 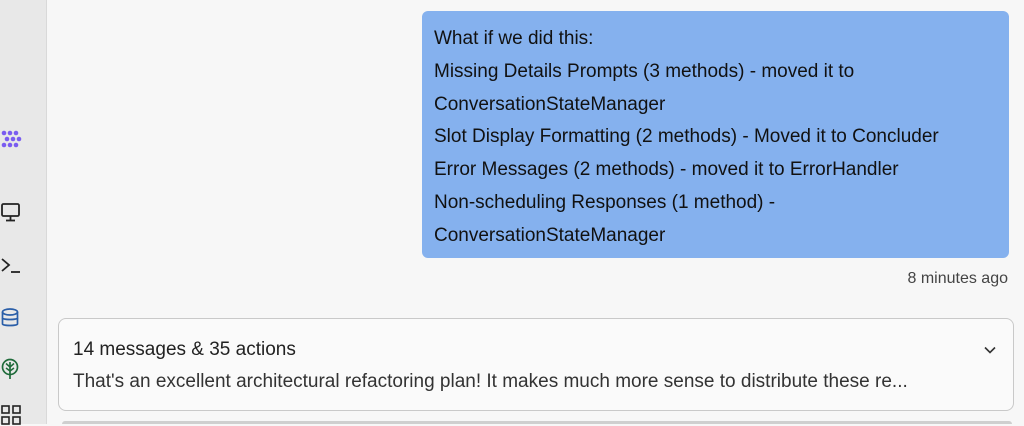 What do you see at coordinates (957, 278) in the screenshot?
I see `message-timestamp: 8 minutes ago` at bounding box center [957, 278].